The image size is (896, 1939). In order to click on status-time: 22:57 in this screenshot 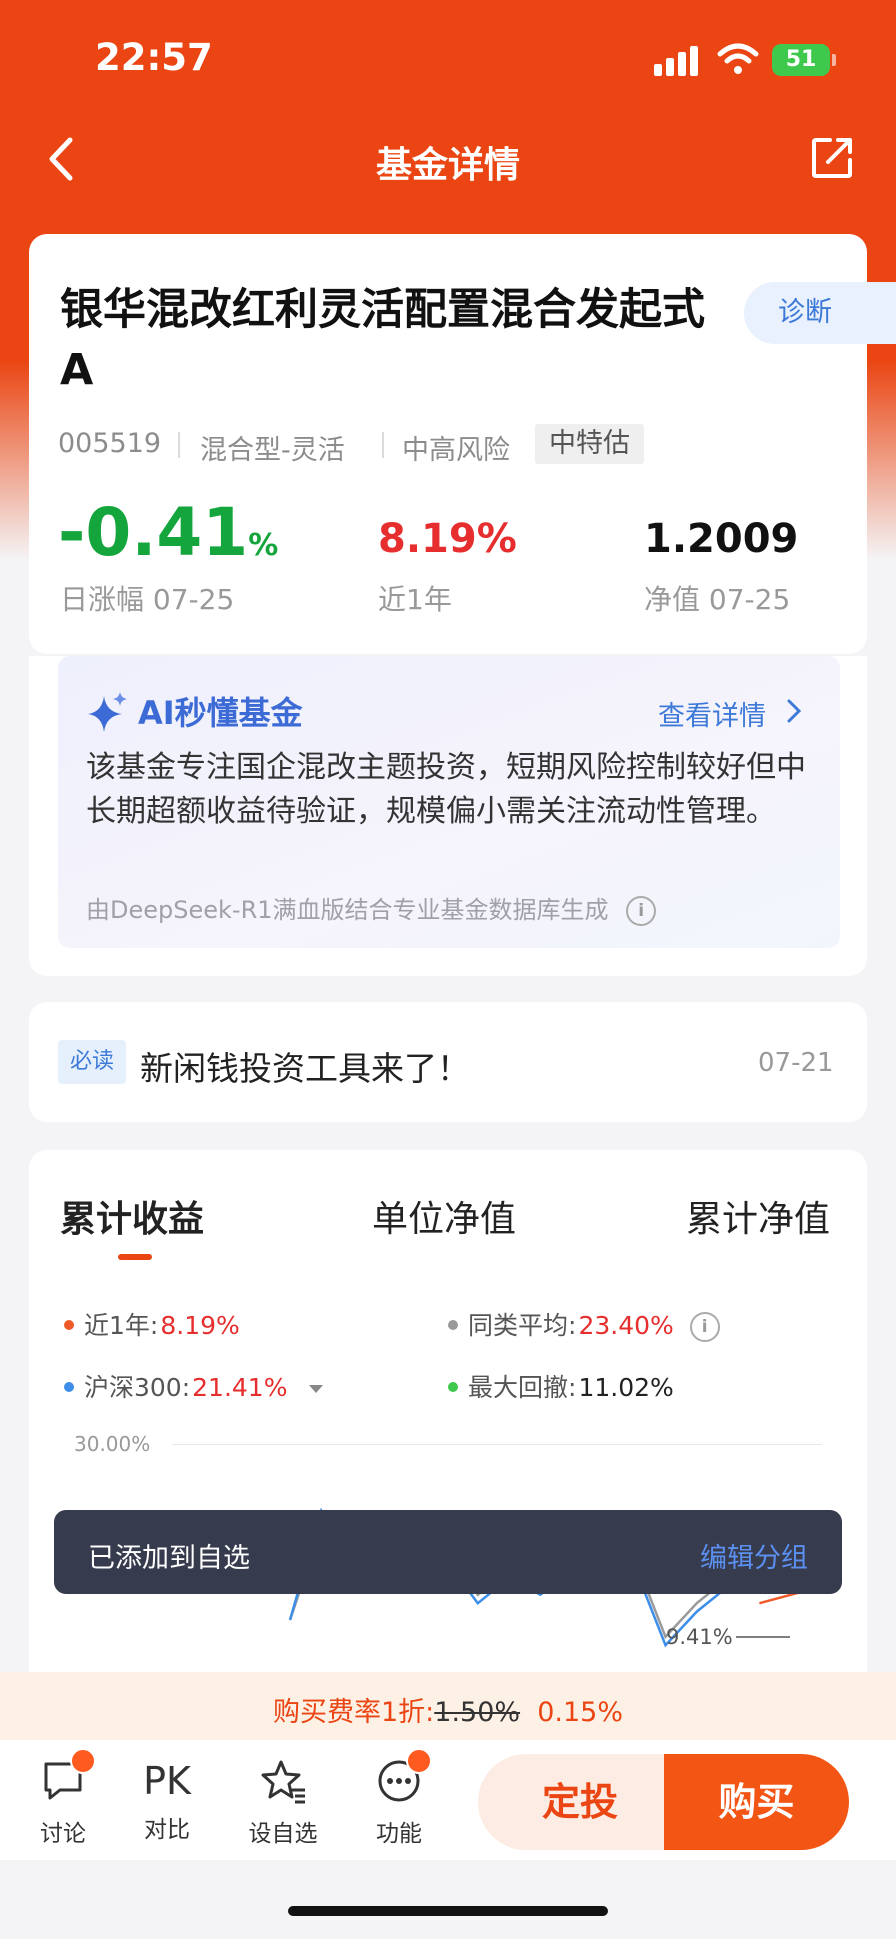, I will do `click(154, 57)`.